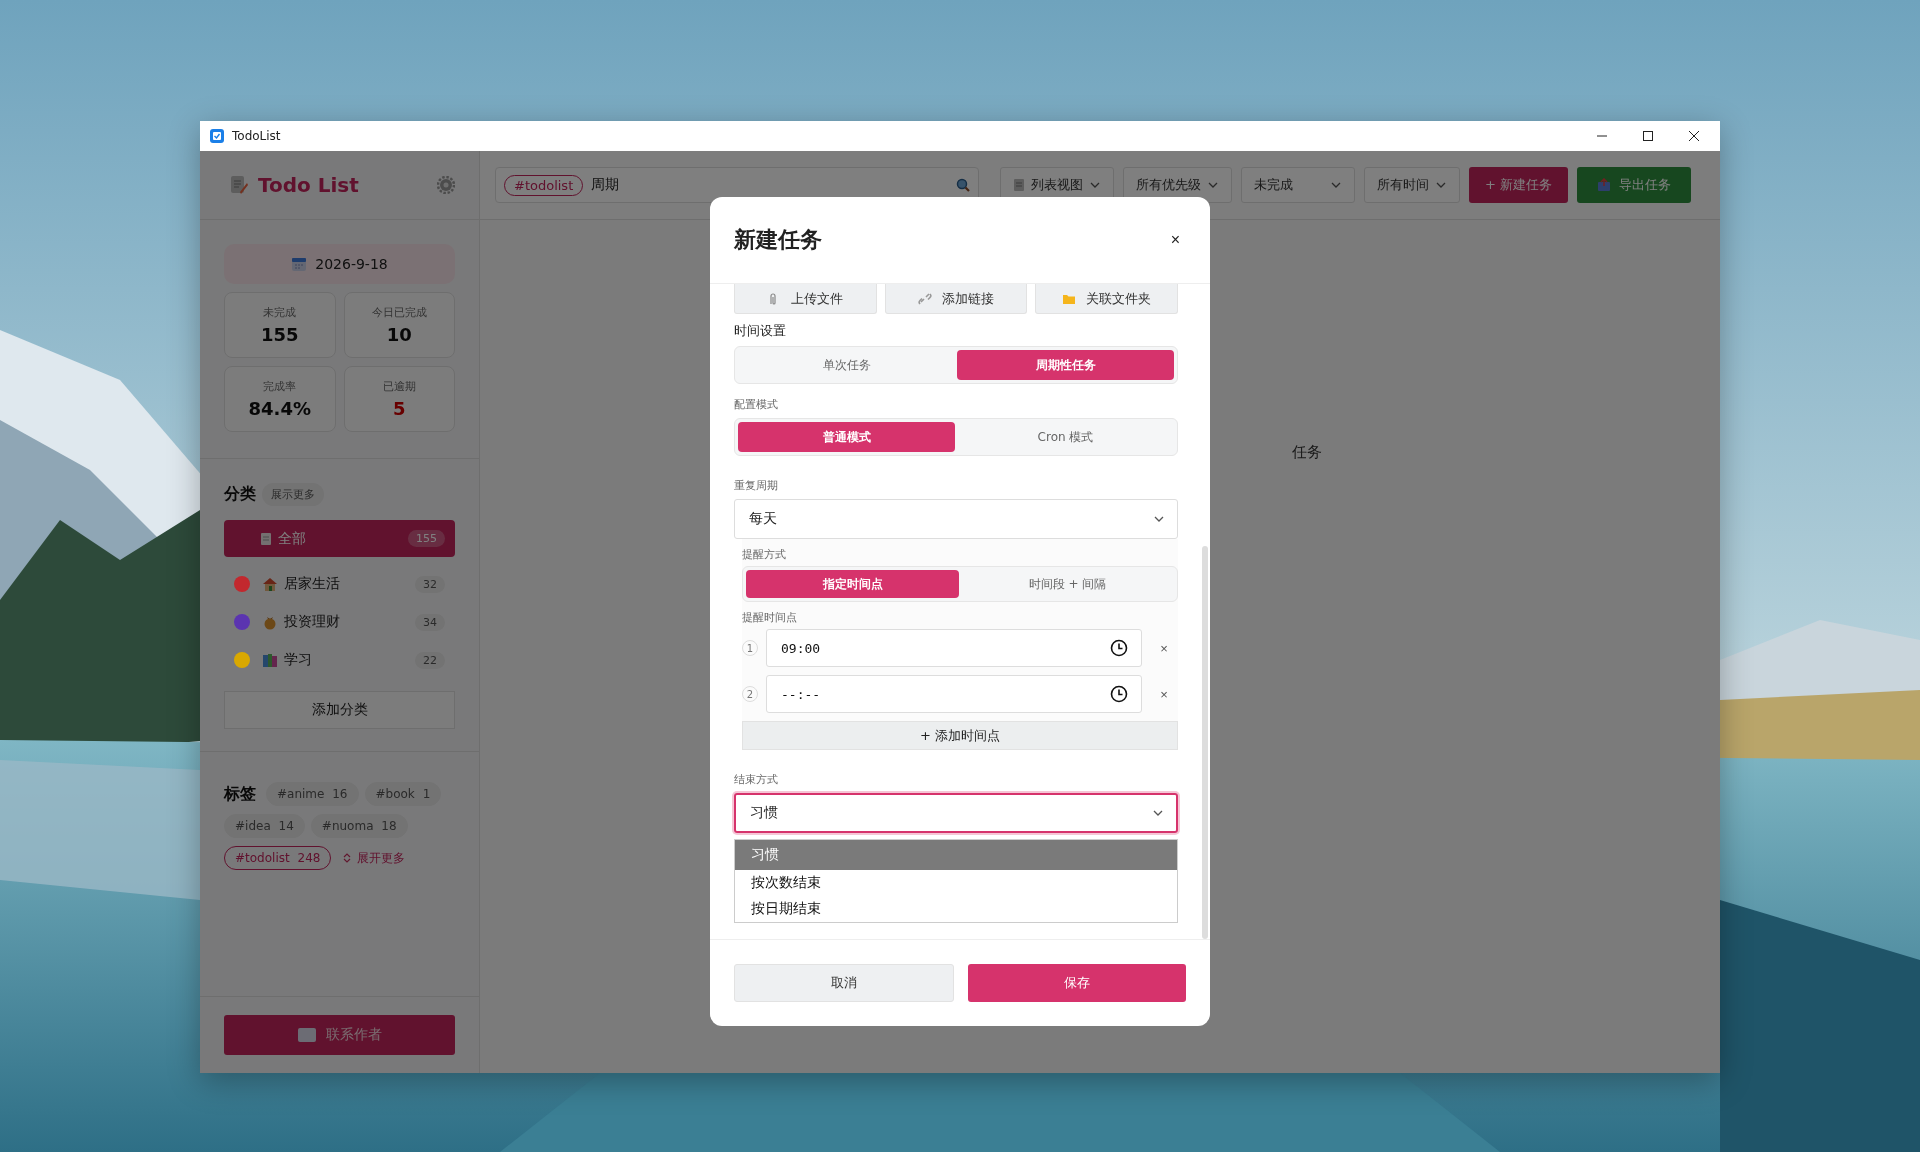  Describe the element at coordinates (256, 136) in the screenshot. I see `window-title: TodoList` at that location.